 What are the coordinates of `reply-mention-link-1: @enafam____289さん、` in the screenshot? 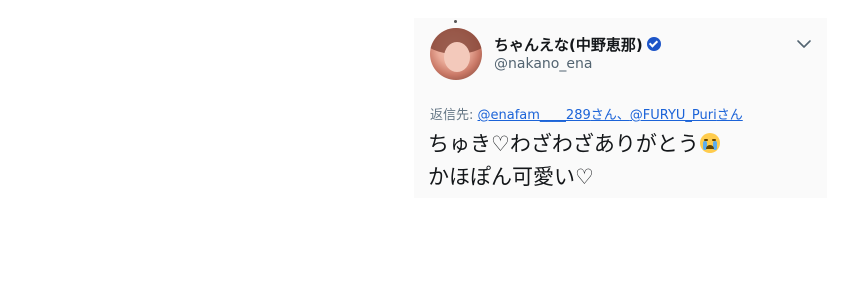 It's located at (554, 115).